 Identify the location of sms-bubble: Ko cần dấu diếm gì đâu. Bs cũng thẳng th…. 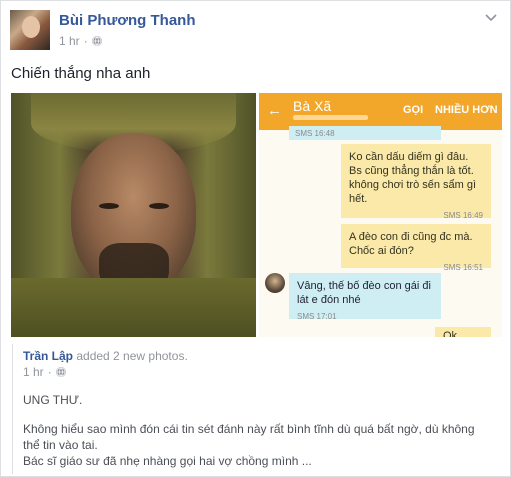
(416, 182).